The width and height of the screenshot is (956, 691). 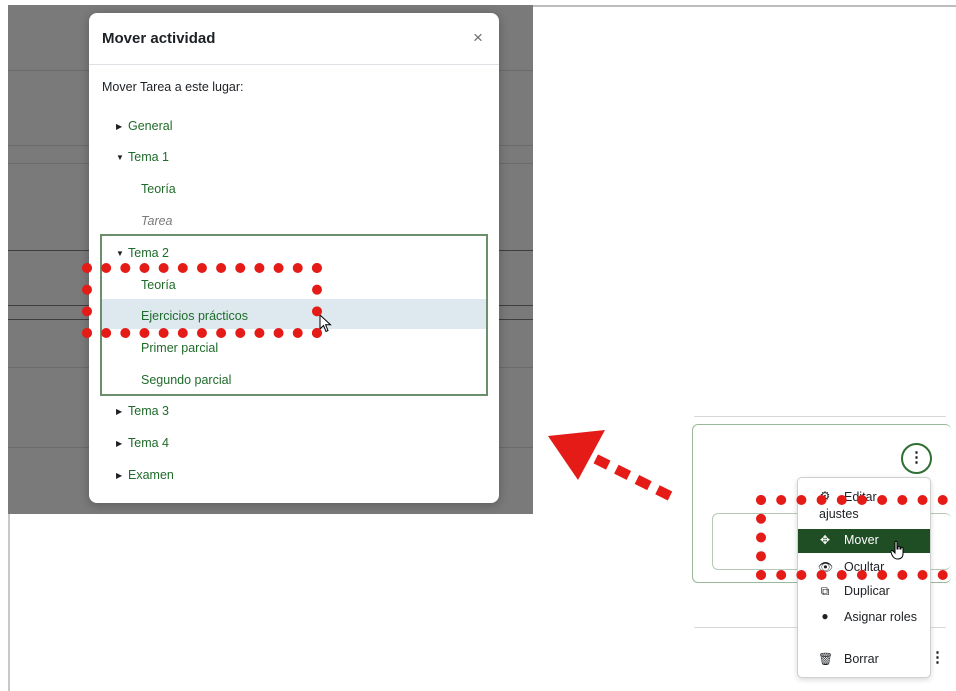 I want to click on menu-item-delete: 🗑 Borrar, so click(x=864, y=661).